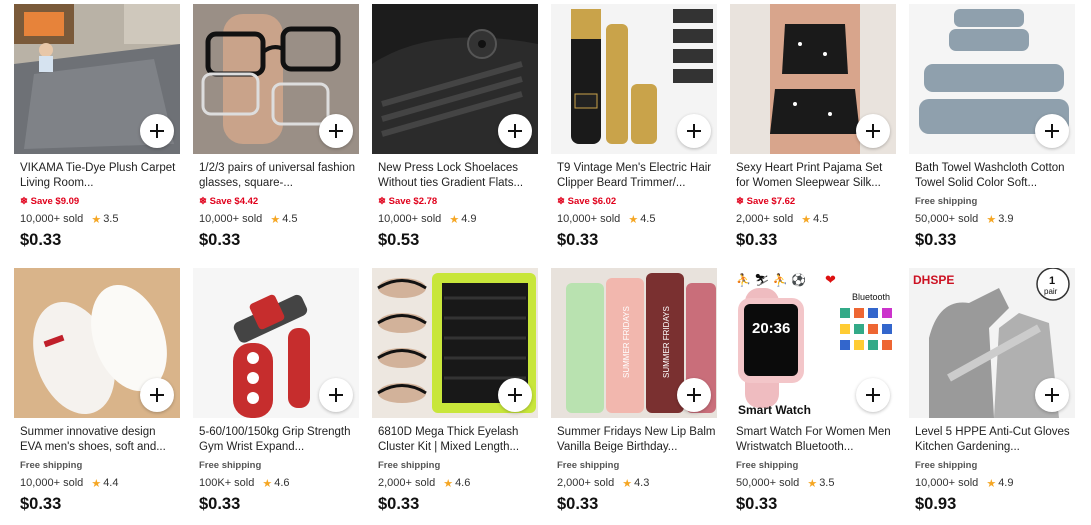 Image resolution: width=1091 pixels, height=525 pixels. I want to click on product-image-glasses, so click(276, 79).